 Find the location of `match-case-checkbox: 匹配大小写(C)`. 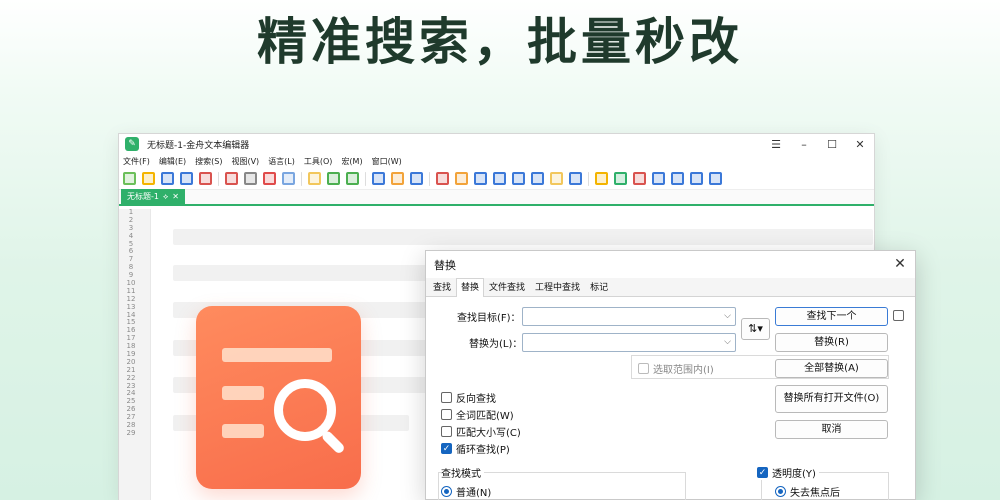

match-case-checkbox: 匹配大小写(C) is located at coordinates (481, 431).